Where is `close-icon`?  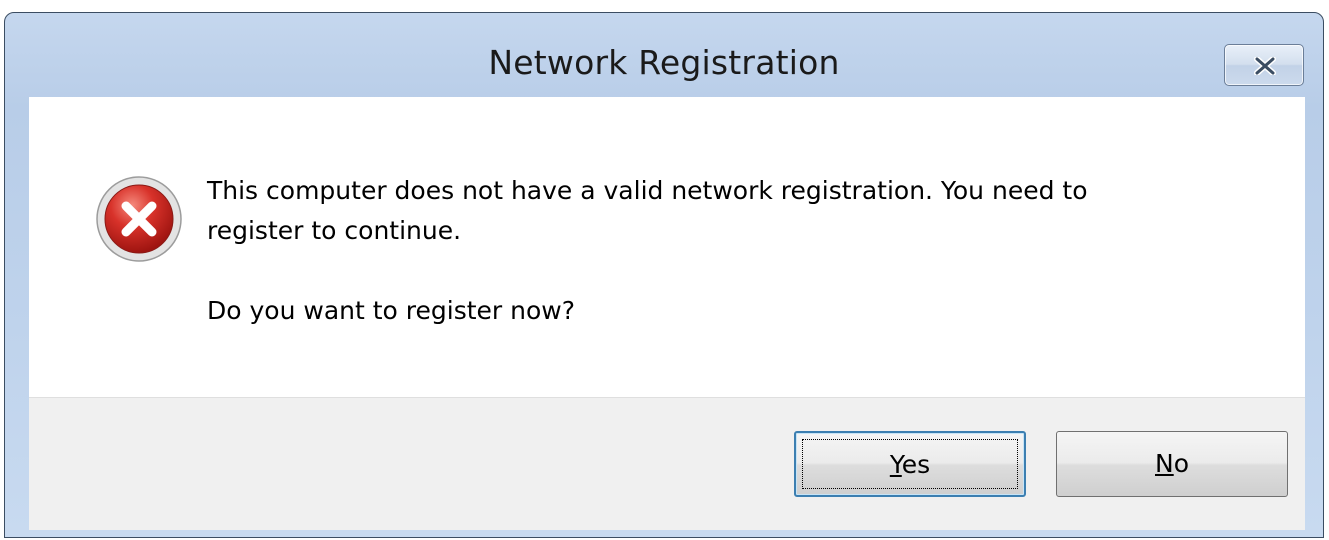 close-icon is located at coordinates (1265, 66).